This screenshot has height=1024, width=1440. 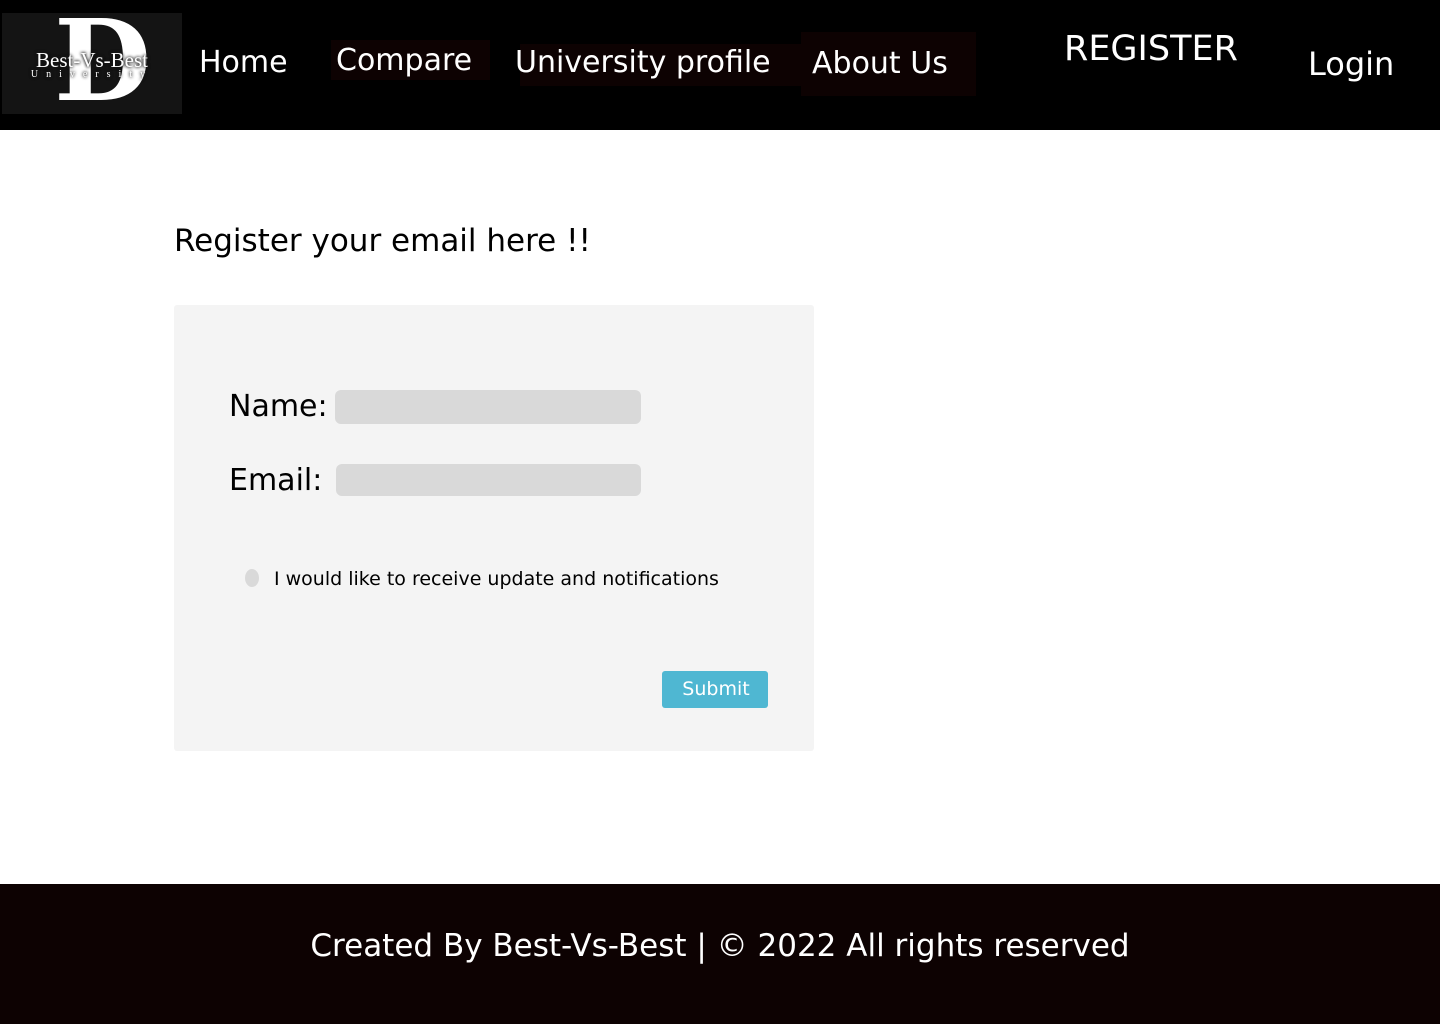 What do you see at coordinates (92, 74) in the screenshot?
I see `logo-subtitle: University` at bounding box center [92, 74].